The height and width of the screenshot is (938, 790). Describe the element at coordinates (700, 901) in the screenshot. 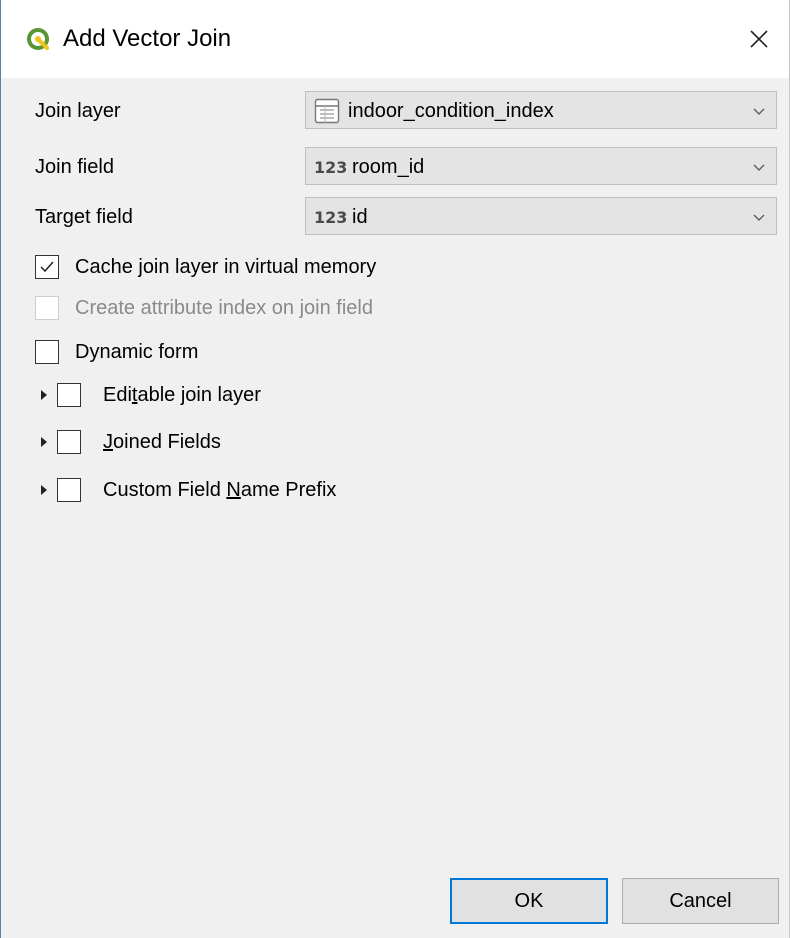

I see `cancel-button: Cancel` at that location.